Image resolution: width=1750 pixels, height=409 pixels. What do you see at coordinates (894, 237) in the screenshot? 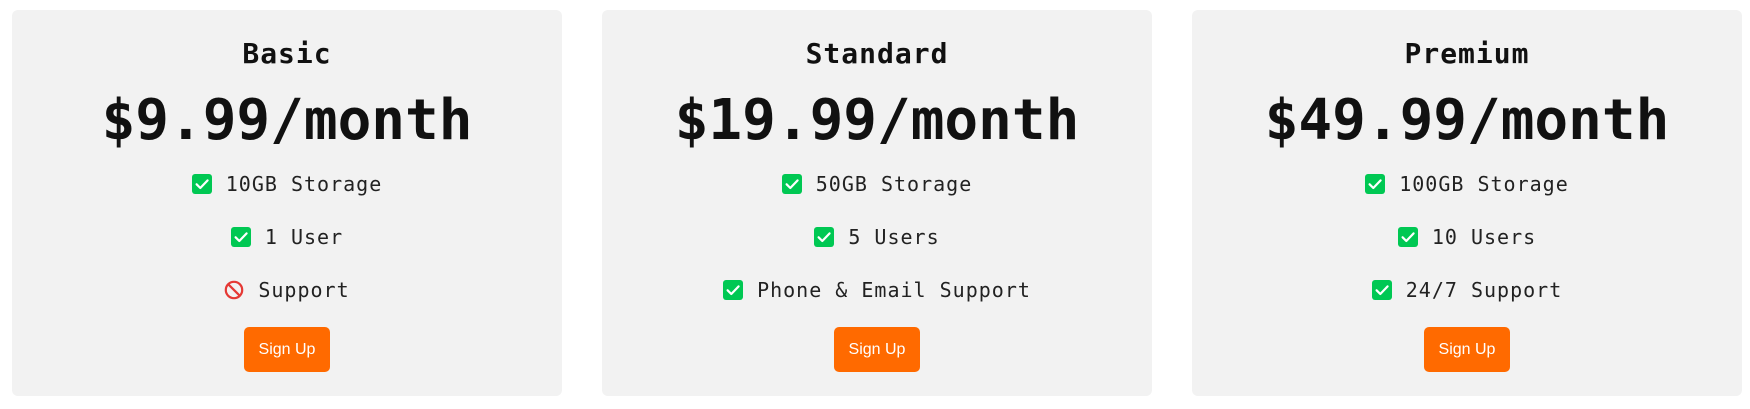
I see `feature-text: 5 Users` at bounding box center [894, 237].